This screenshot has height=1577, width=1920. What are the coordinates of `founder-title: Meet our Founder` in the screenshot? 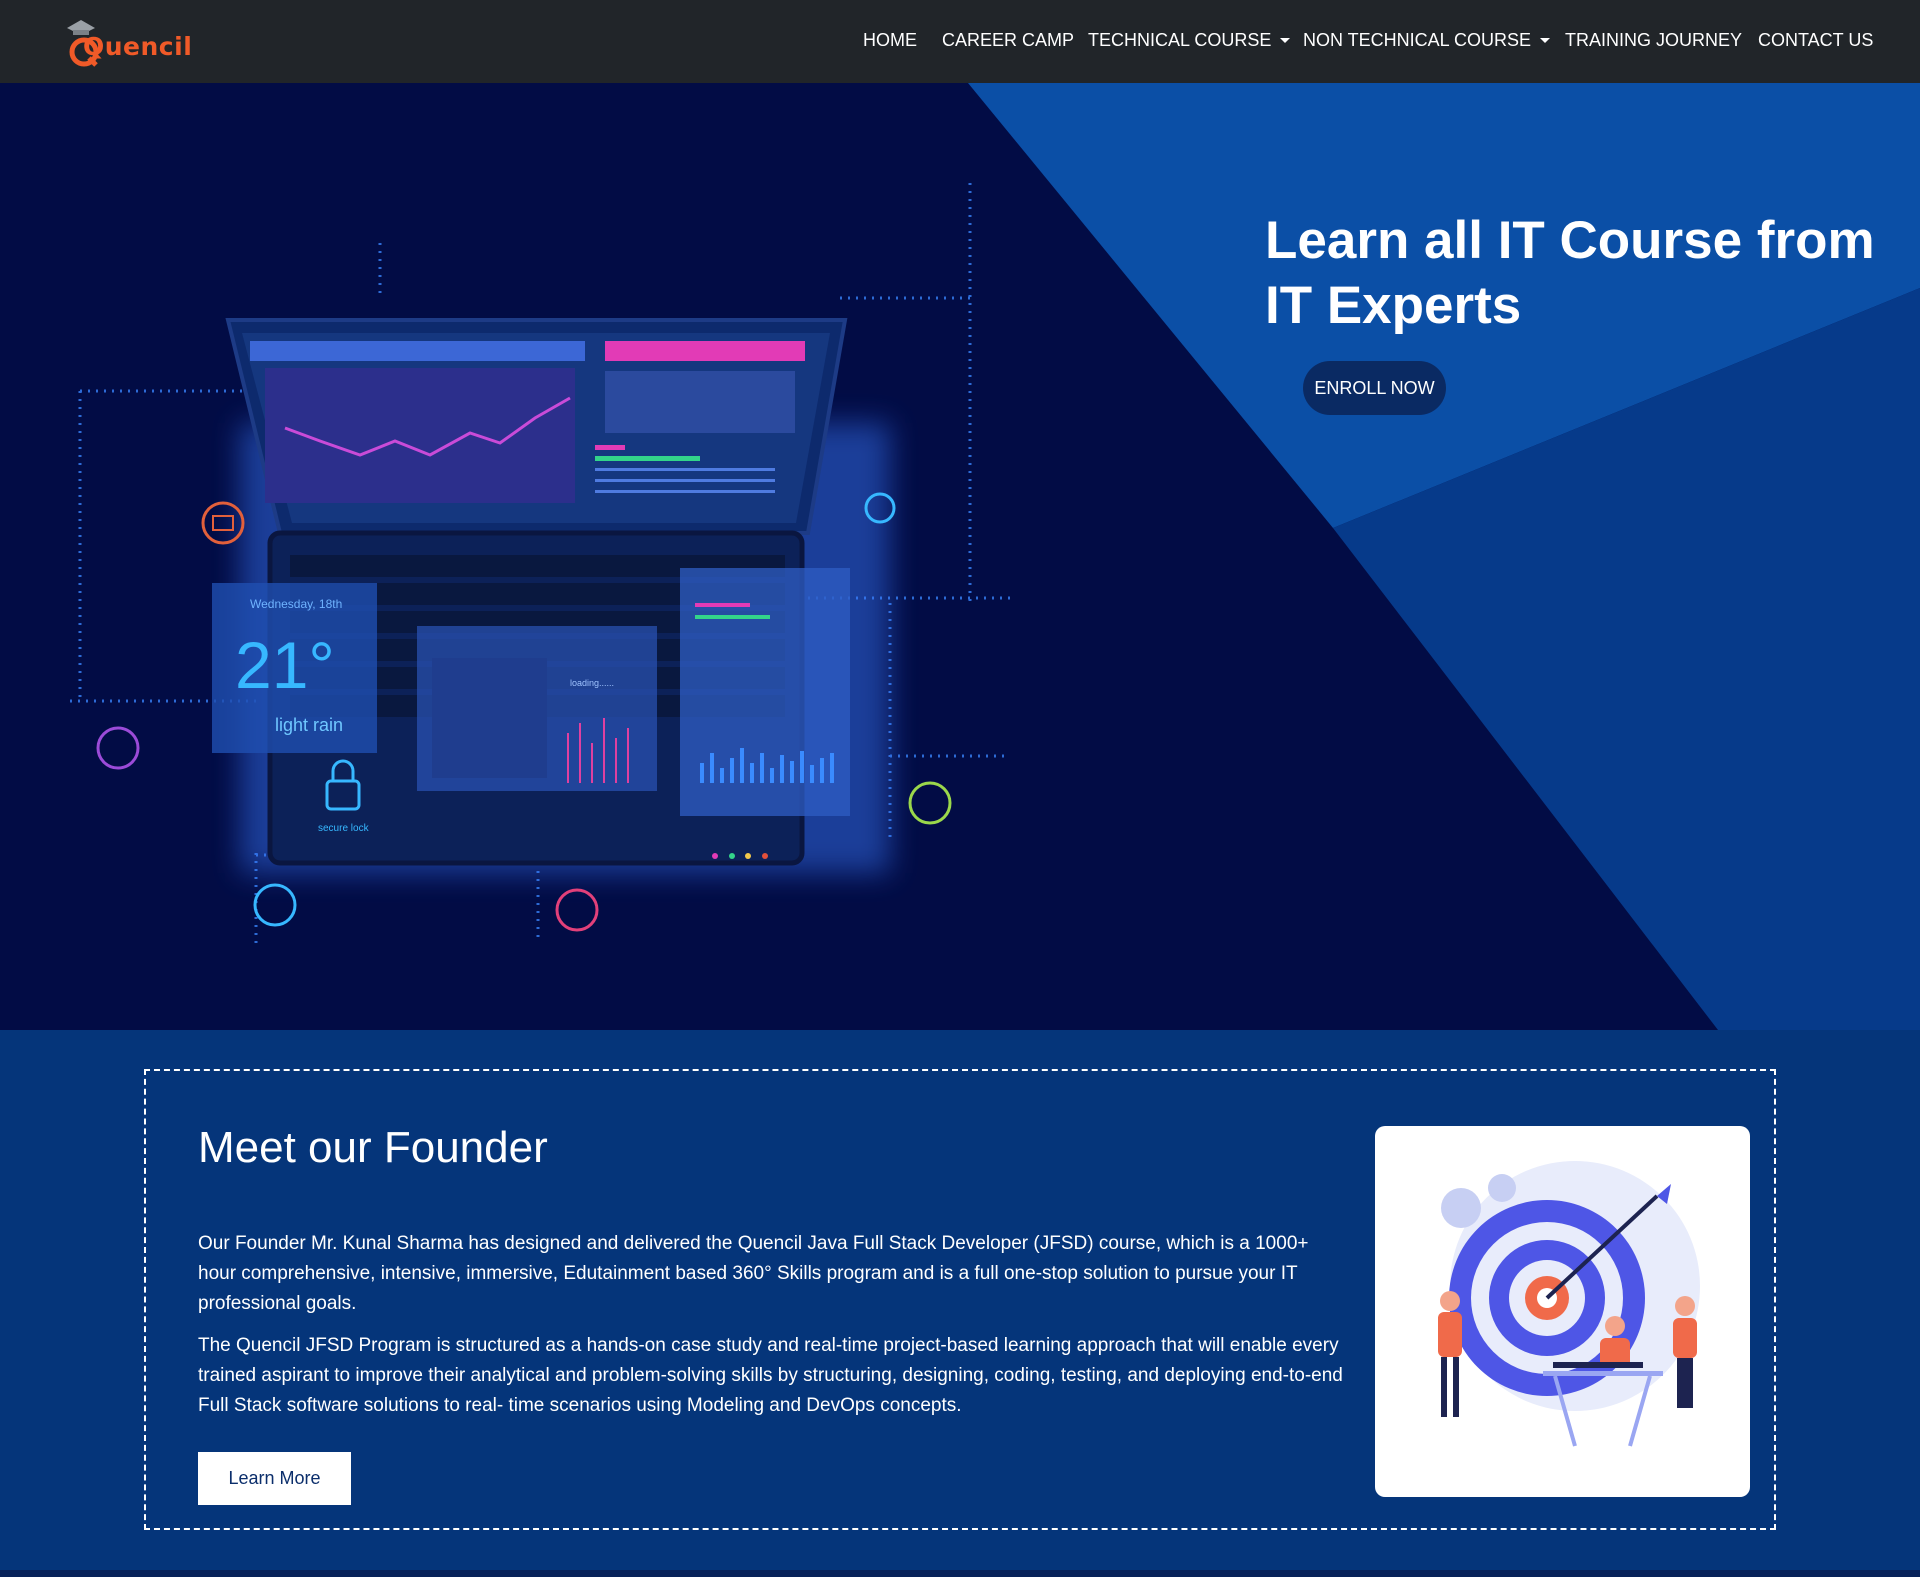 It's located at (373, 1147).